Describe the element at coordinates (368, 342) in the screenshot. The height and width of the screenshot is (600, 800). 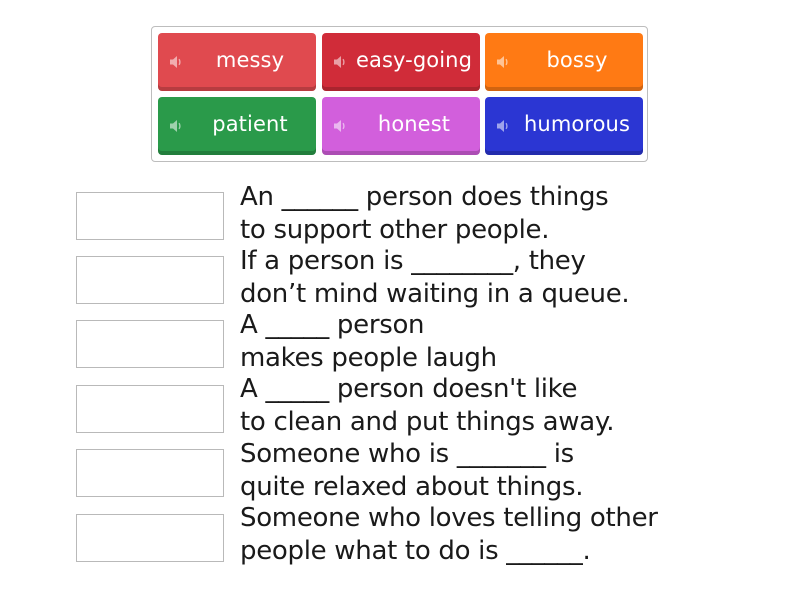
I see `question-3: A _____ person makes people laugh` at that location.